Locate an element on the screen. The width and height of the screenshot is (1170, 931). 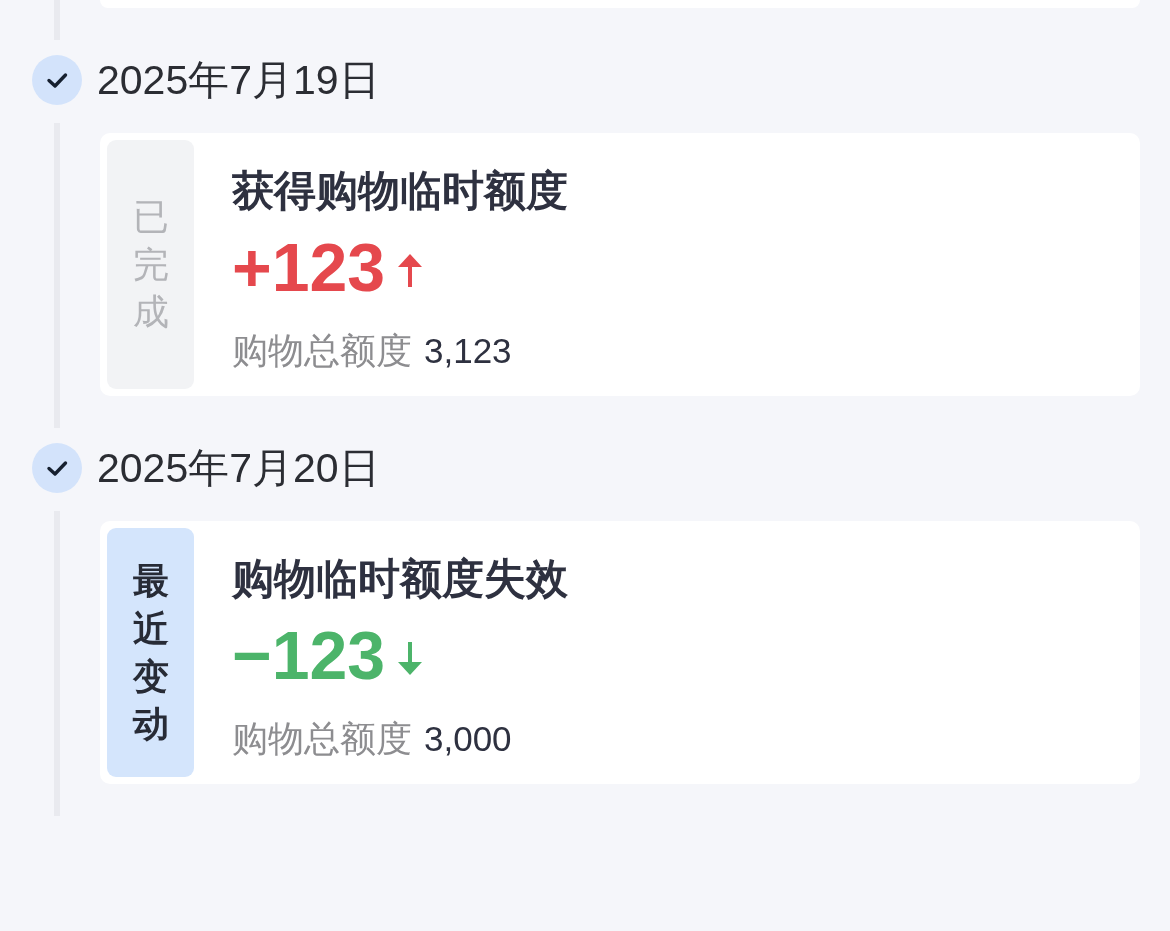
total-value: 3,000 is located at coordinates (468, 739).